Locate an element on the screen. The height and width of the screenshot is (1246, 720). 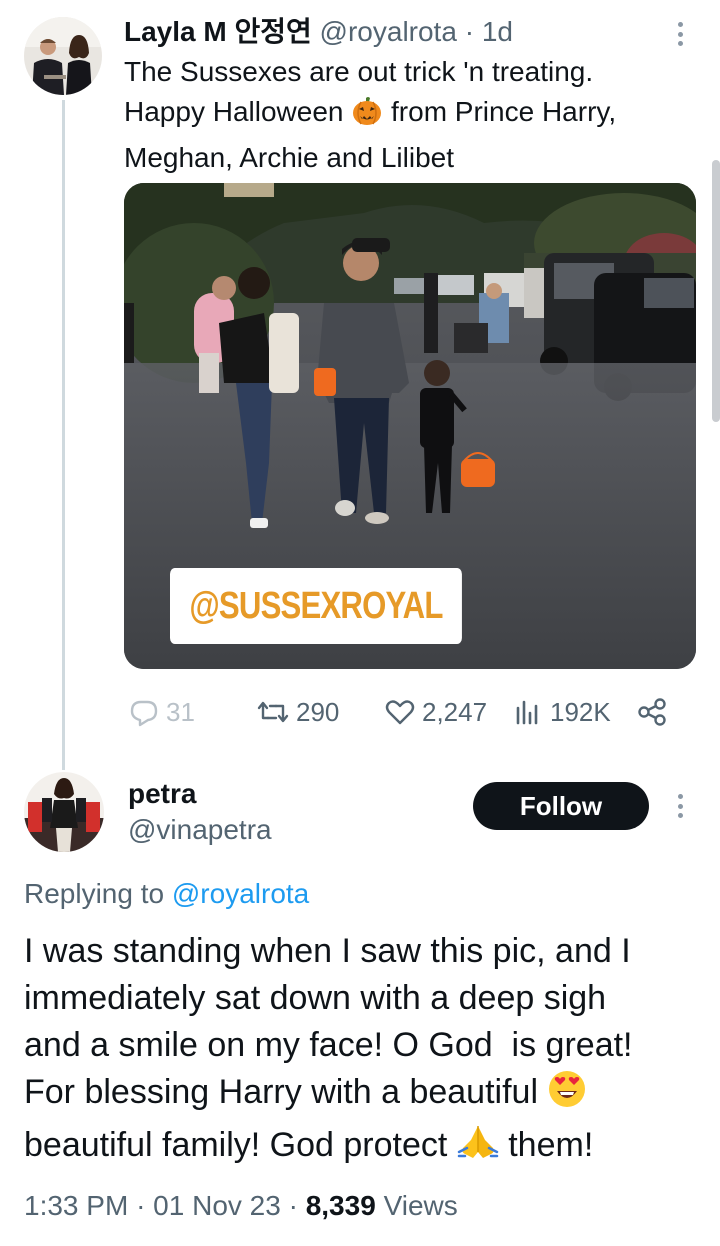
follow-button: Follow is located at coordinates (561, 806).